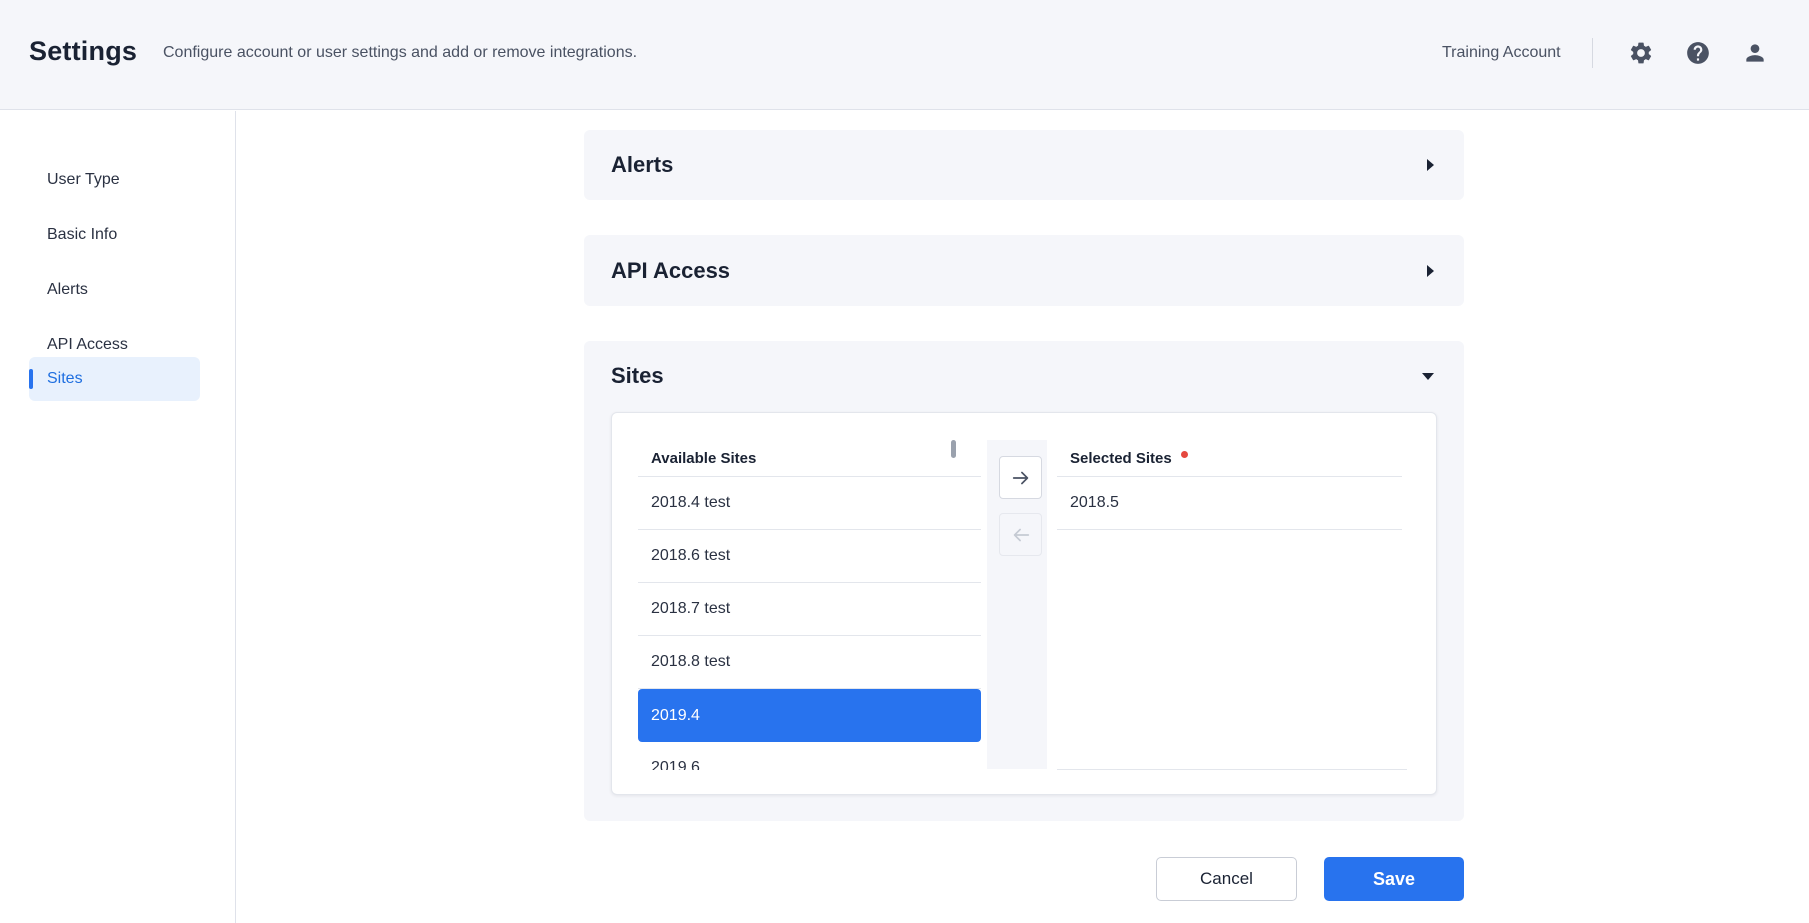 This screenshot has width=1809, height=923. I want to click on move-left-button, so click(1020, 534).